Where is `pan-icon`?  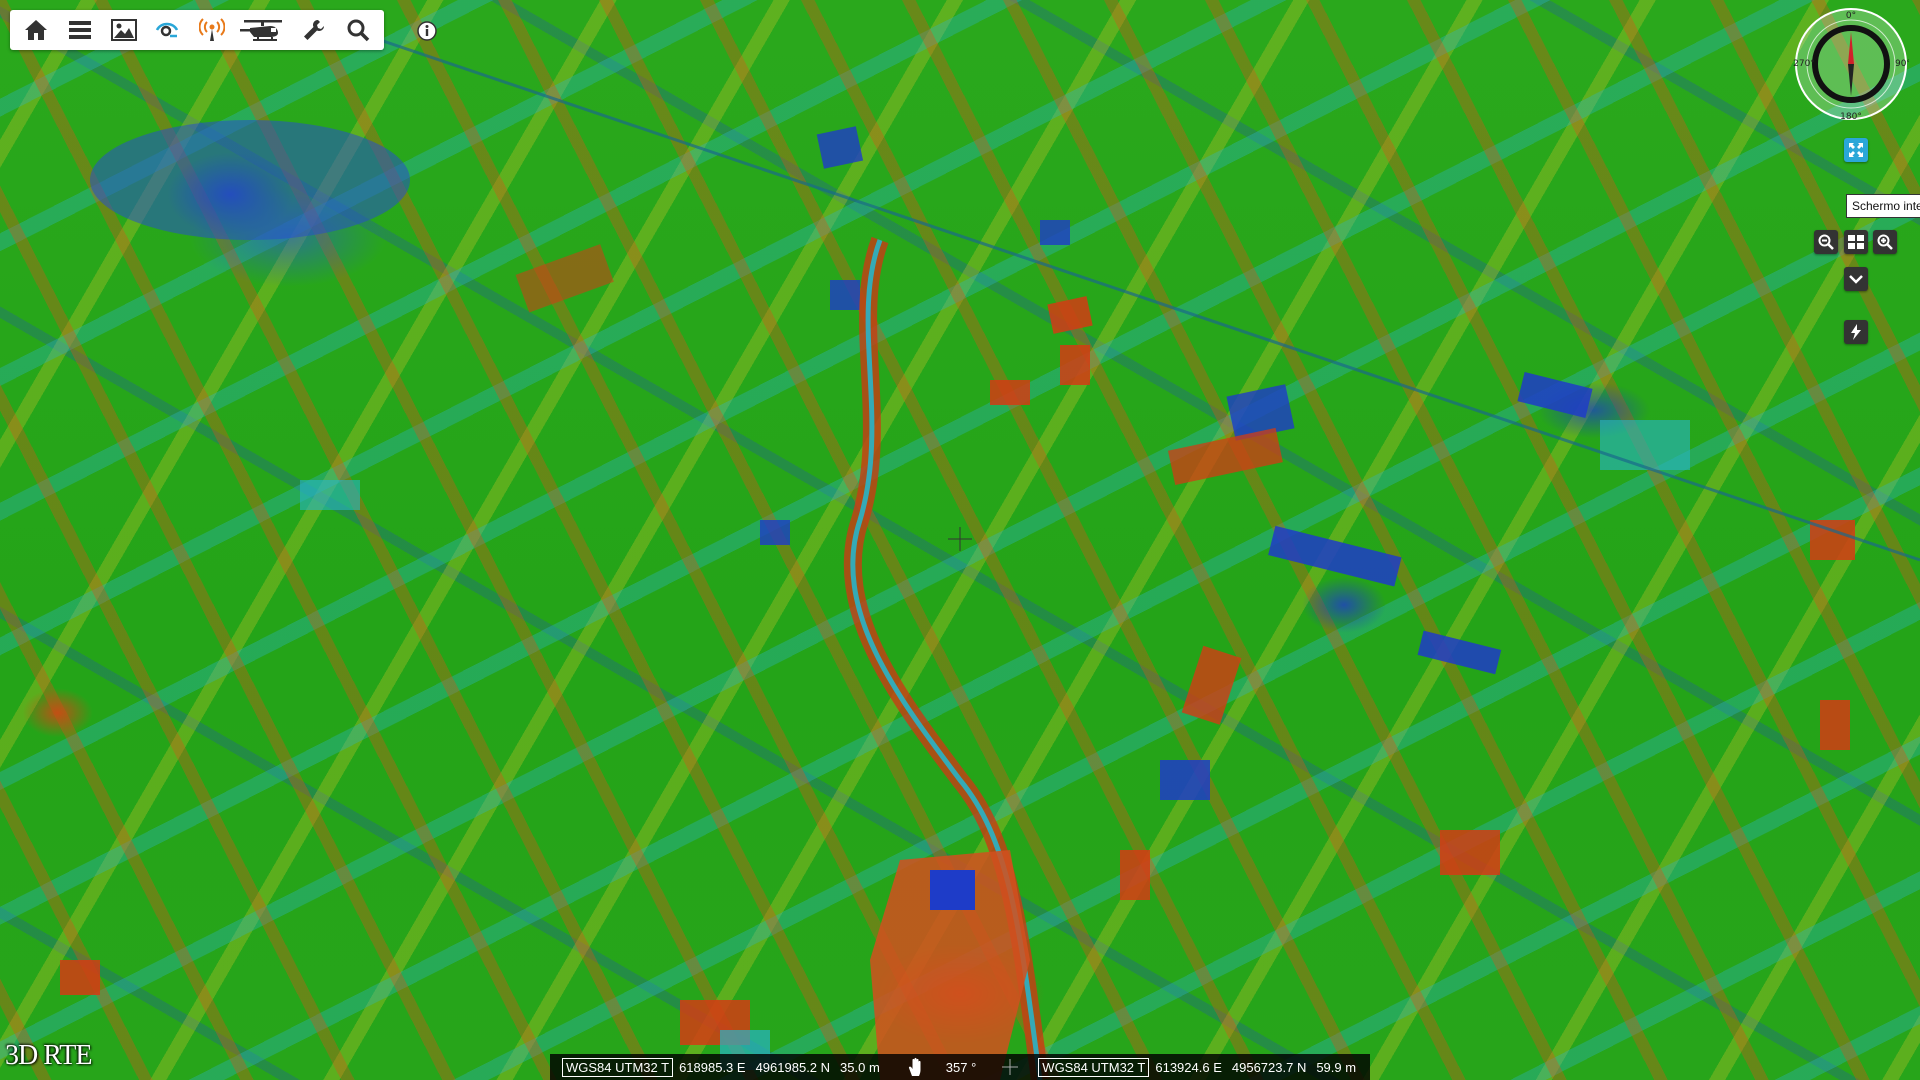 pan-icon is located at coordinates (916, 1067).